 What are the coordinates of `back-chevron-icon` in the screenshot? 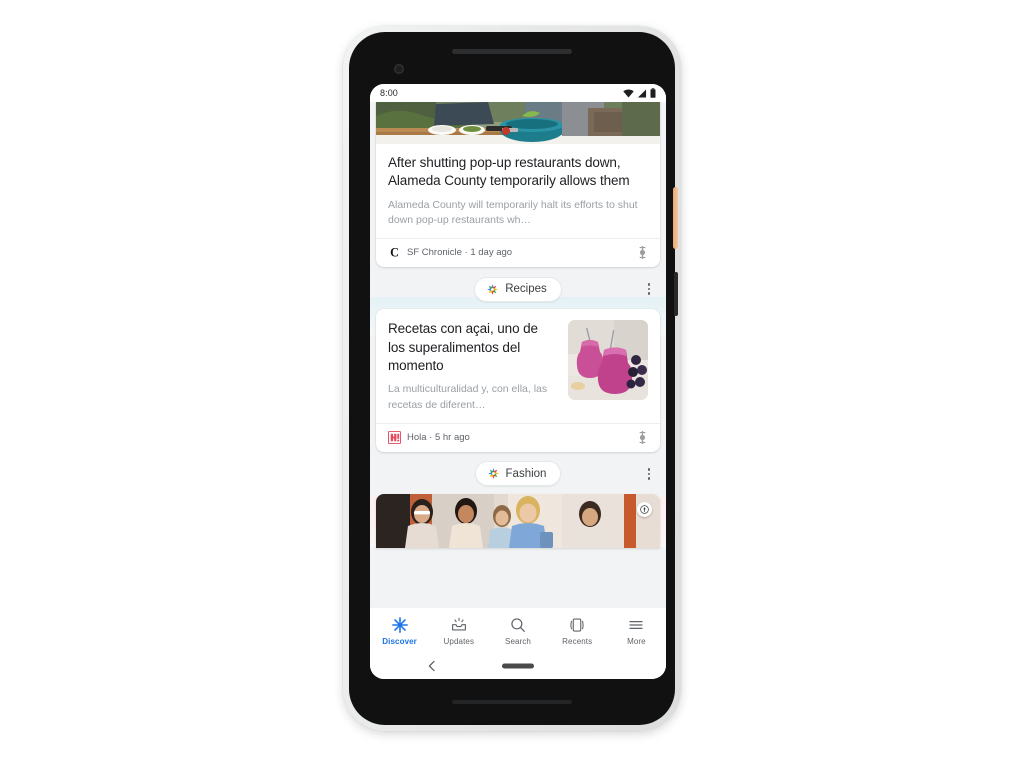 It's located at (432, 666).